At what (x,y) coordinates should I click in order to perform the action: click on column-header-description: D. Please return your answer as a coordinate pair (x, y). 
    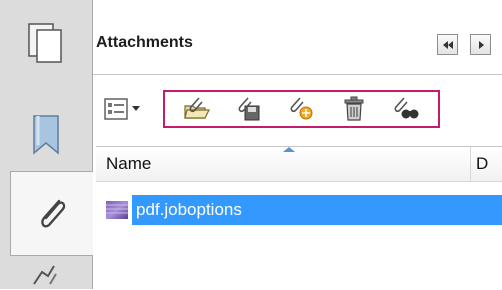
    Looking at the image, I should click on (482, 164).